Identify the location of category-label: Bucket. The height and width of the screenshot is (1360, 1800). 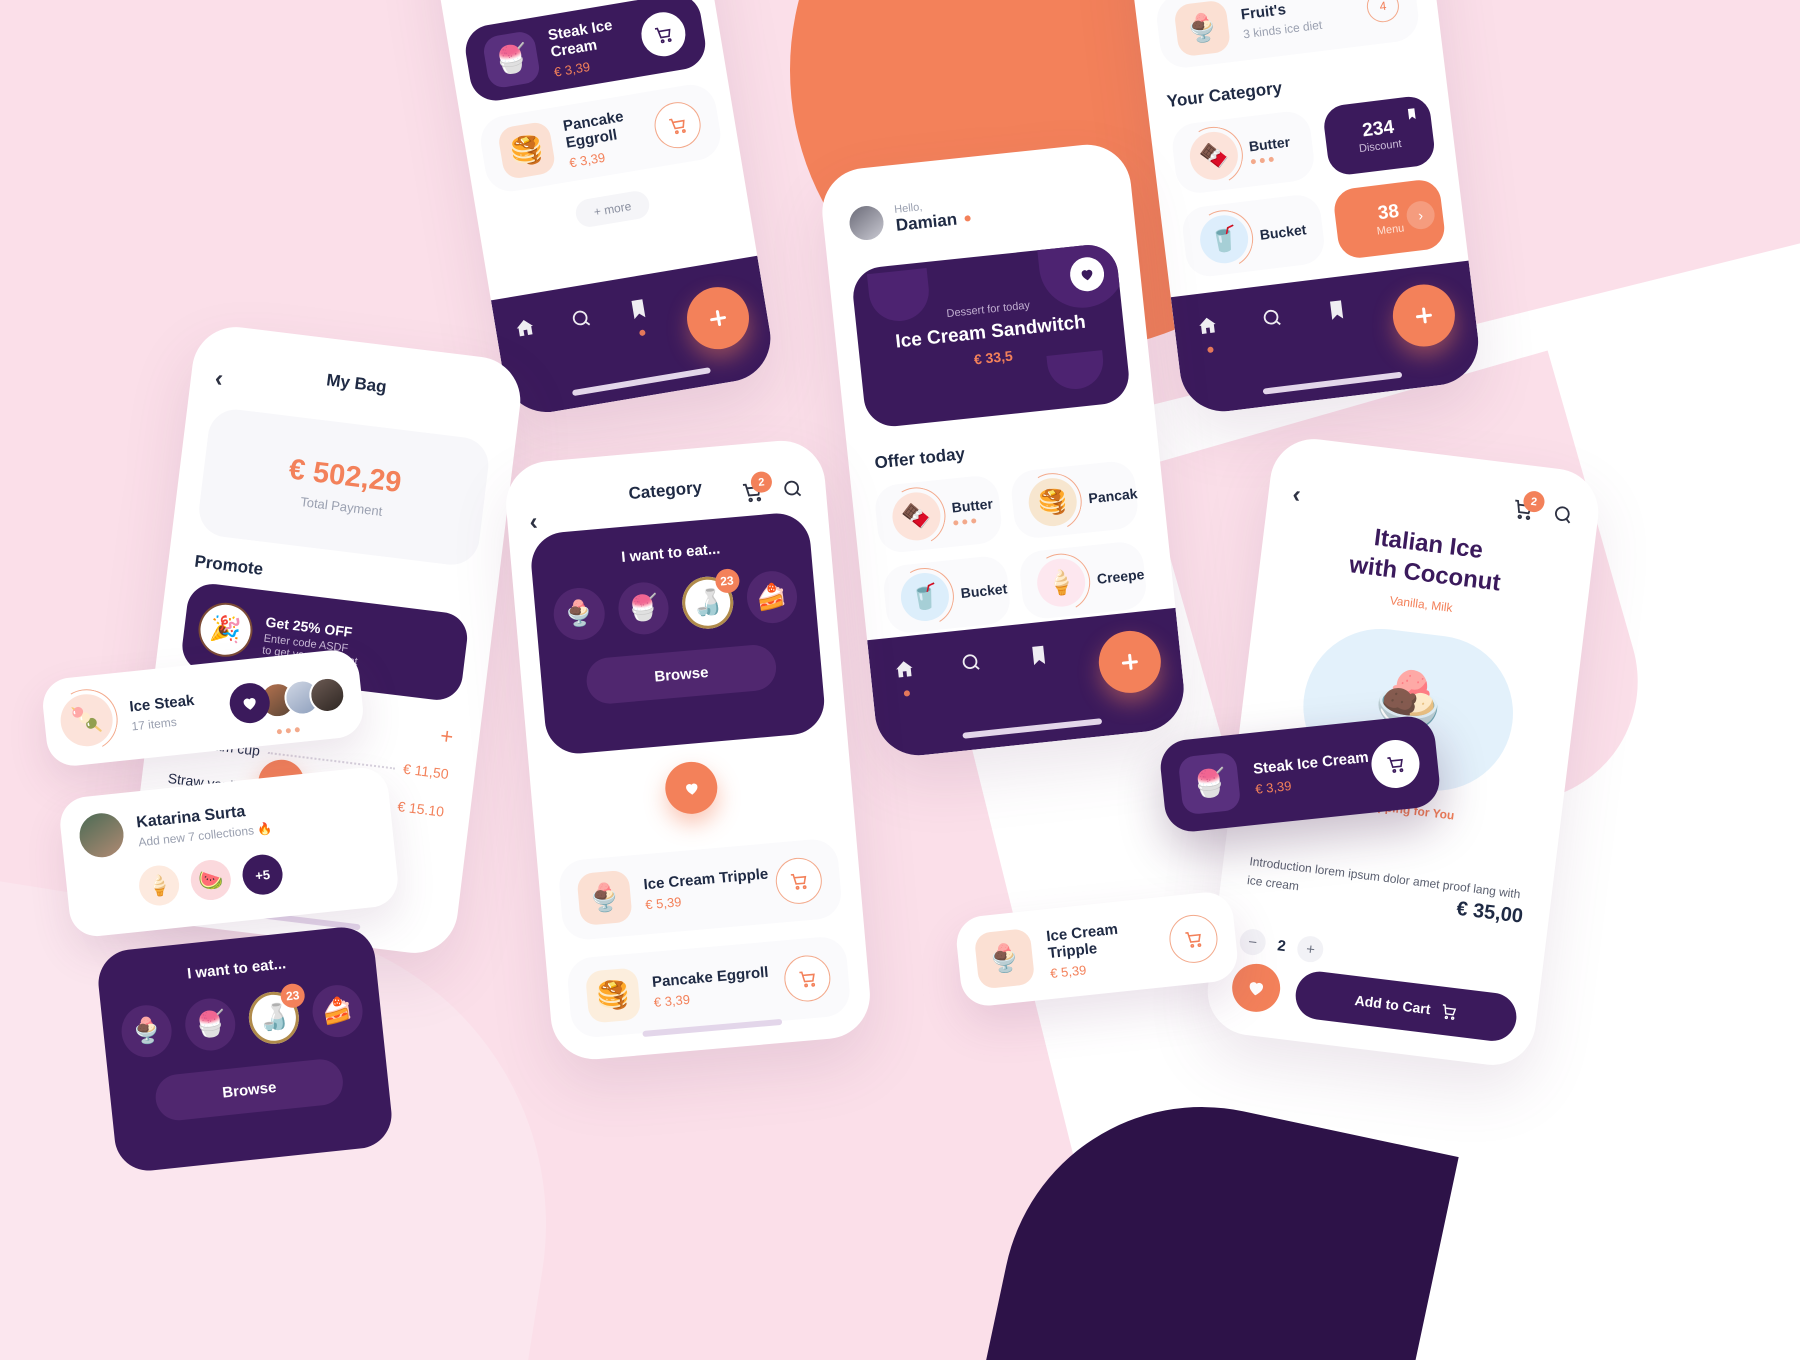
(1283, 232).